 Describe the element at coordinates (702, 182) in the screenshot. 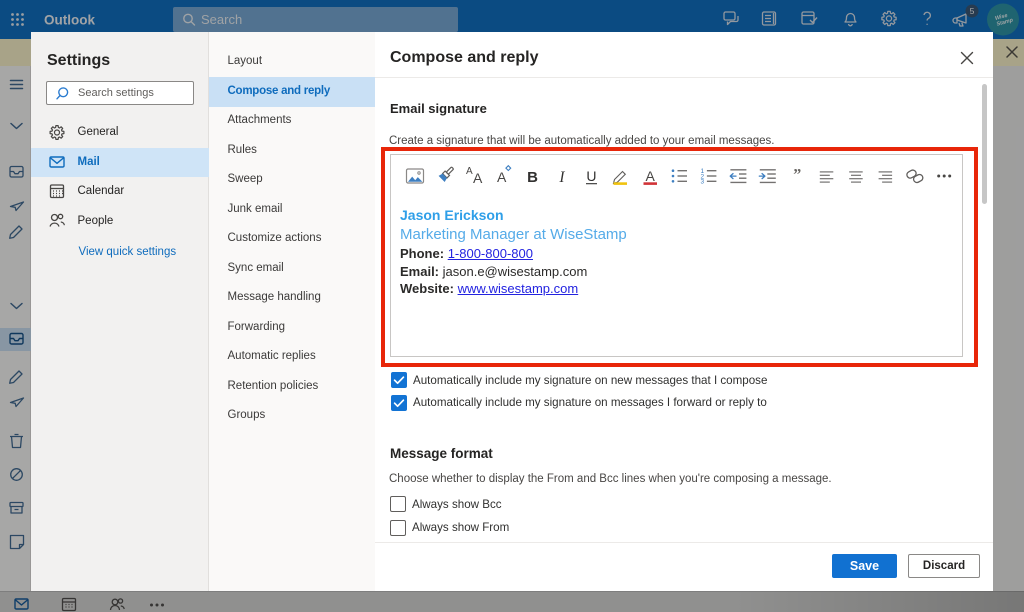

I see `svg-text: 3` at that location.